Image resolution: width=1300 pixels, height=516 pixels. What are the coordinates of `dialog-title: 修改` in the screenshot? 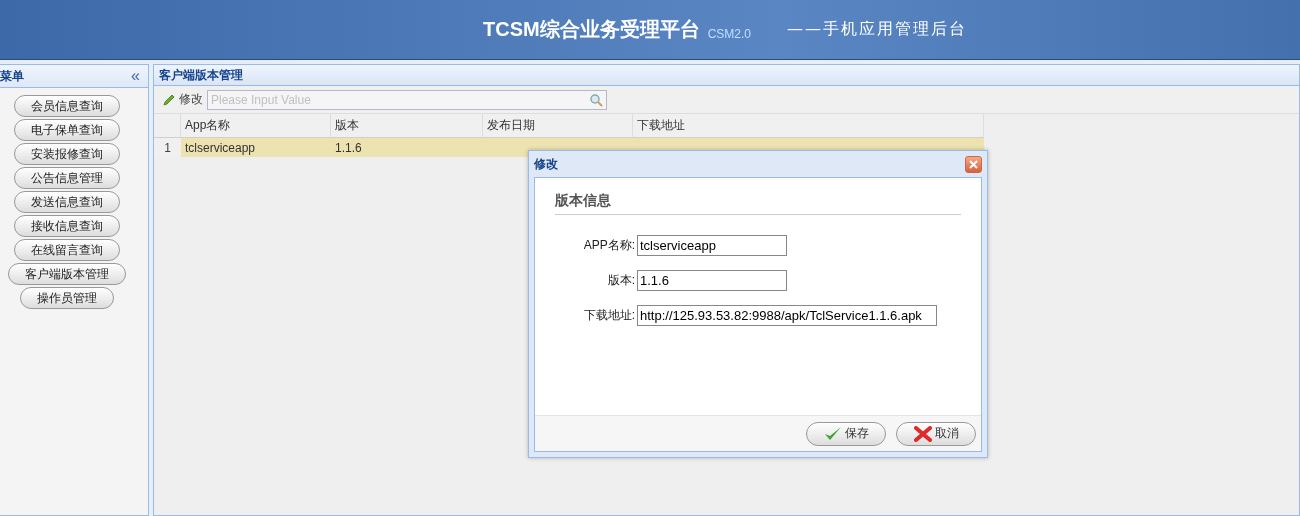 It's located at (546, 164).